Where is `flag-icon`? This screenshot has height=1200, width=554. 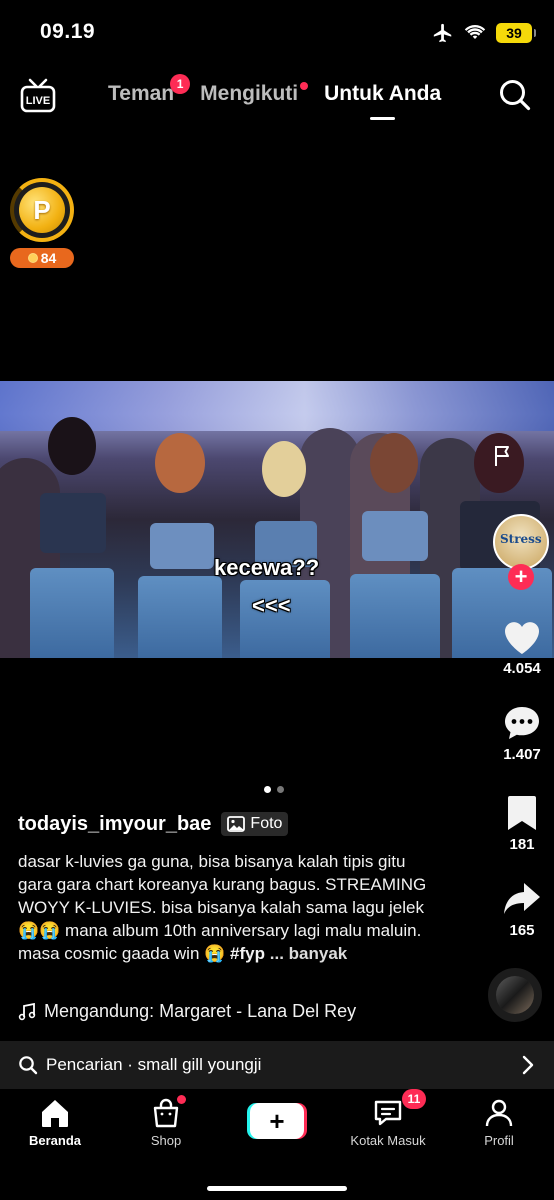
flag-icon is located at coordinates (502, 456).